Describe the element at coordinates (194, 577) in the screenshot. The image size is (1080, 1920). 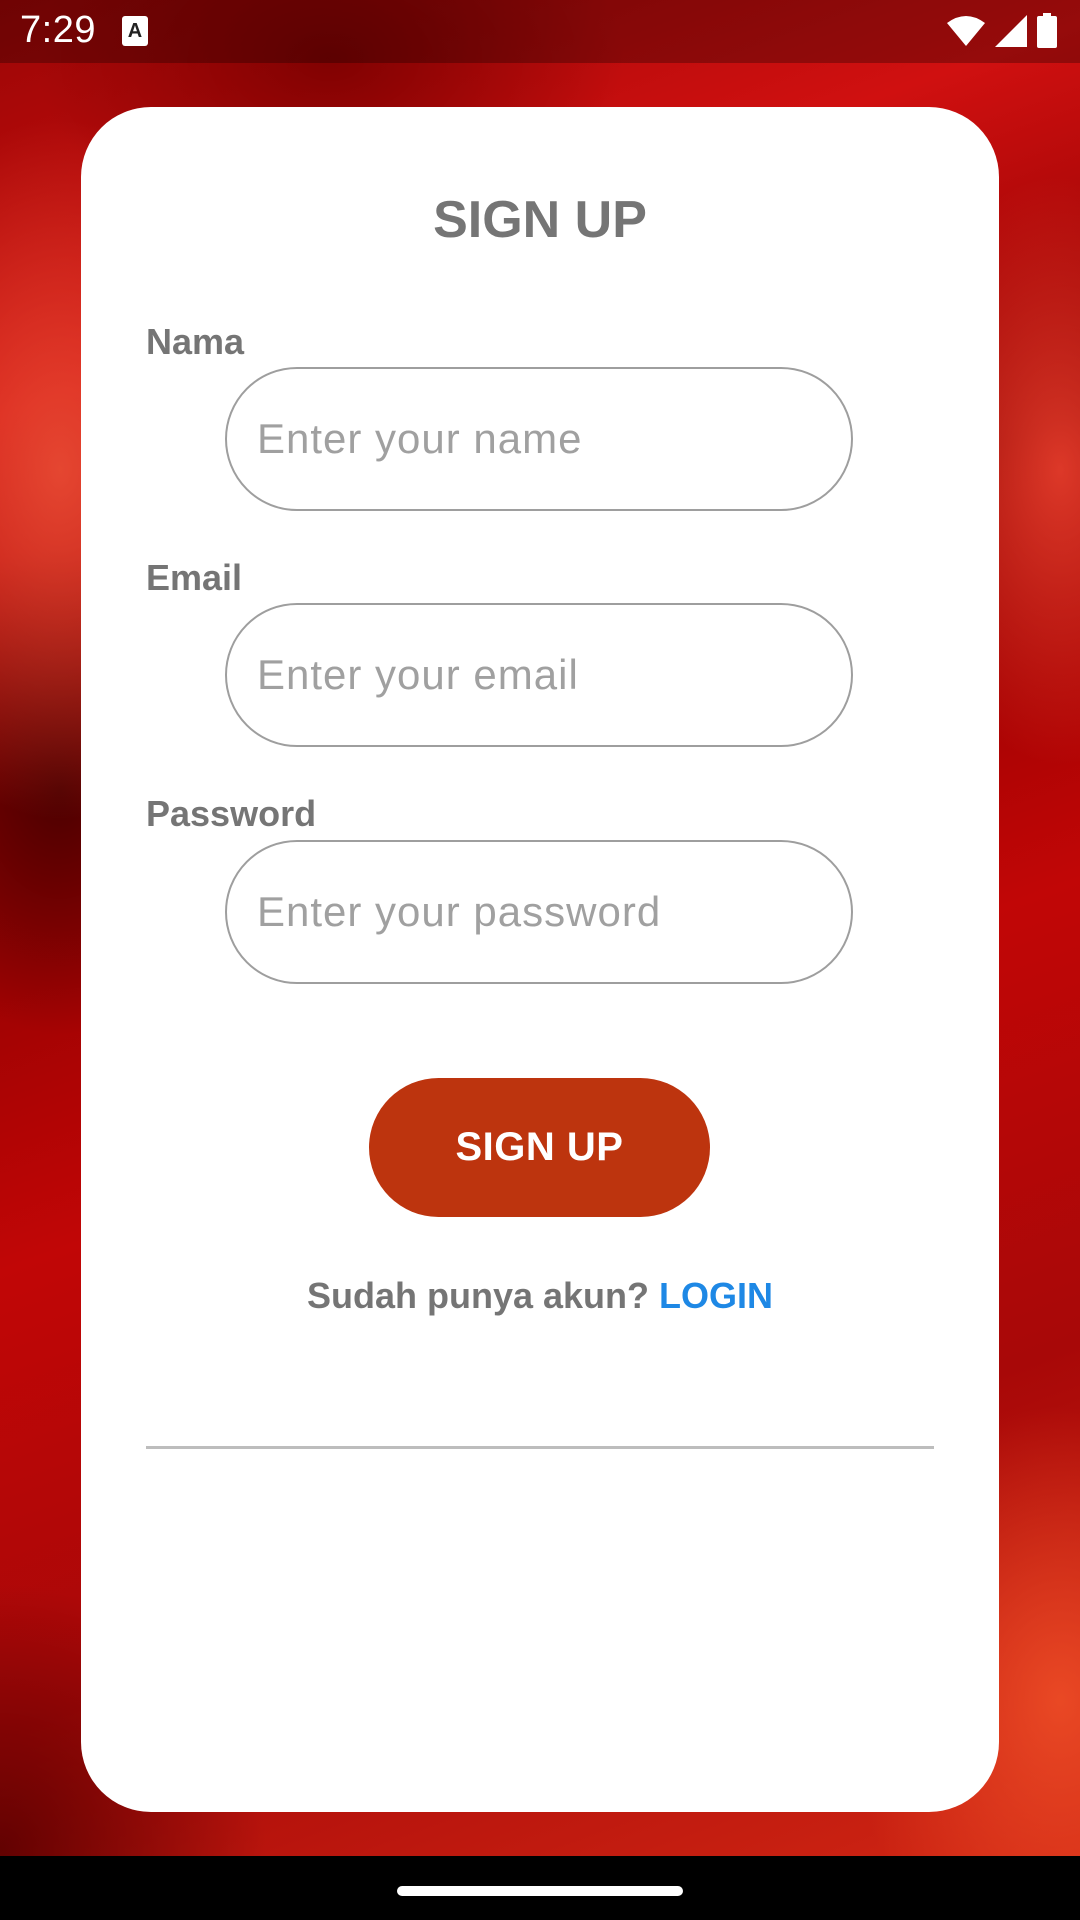
I see `email-label: Email` at that location.